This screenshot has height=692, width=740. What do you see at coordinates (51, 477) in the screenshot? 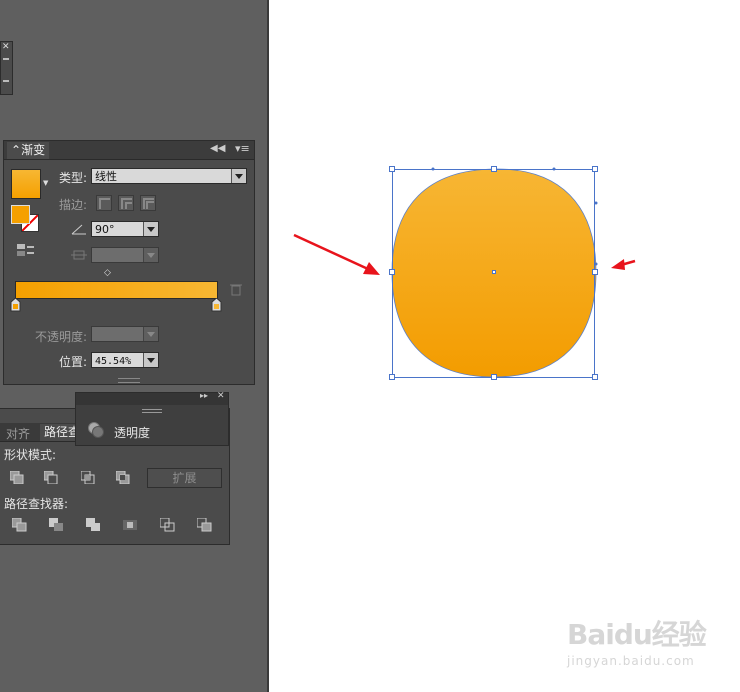
I see `minus-front-icon` at bounding box center [51, 477].